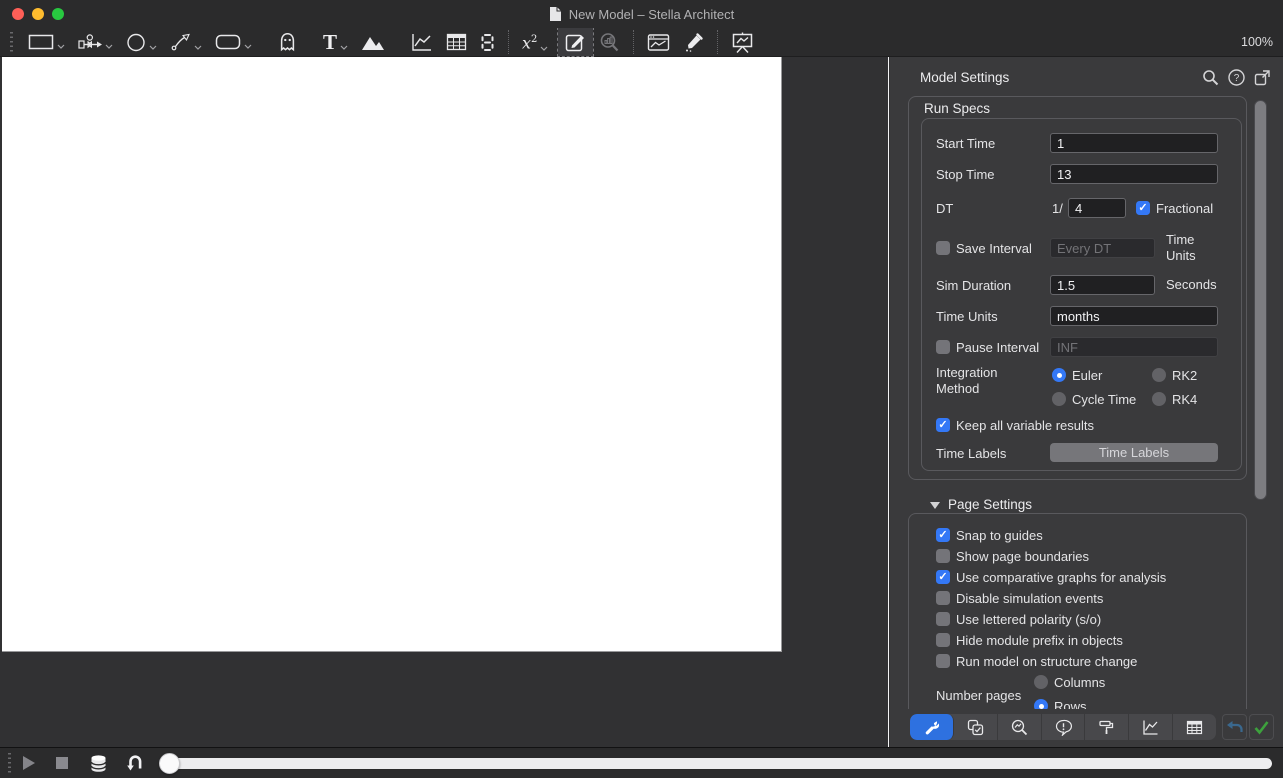 The image size is (1283, 778). Describe the element at coordinates (641, 14) in the screenshot. I see `title-bar: New Model – Stella Architect` at that location.